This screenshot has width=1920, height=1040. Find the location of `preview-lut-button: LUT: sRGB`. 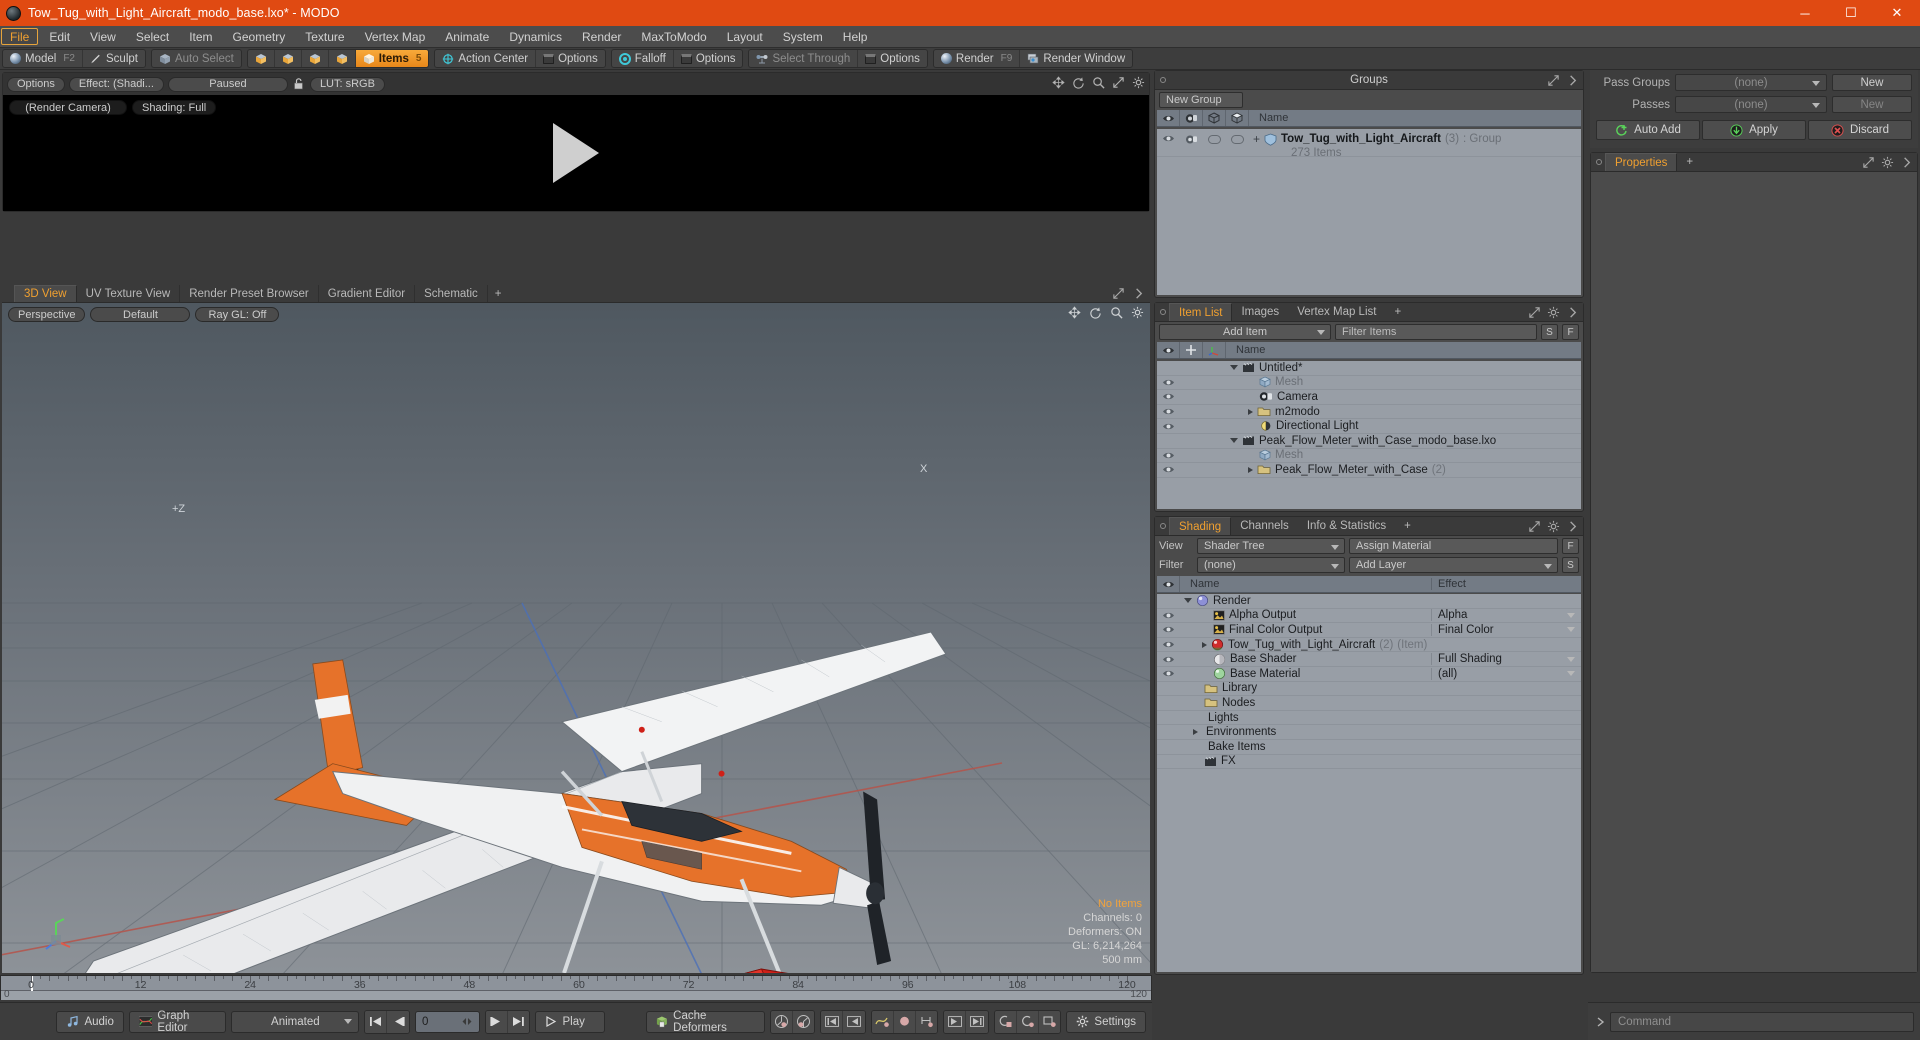

preview-lut-button: LUT: sRGB is located at coordinates (347, 84).